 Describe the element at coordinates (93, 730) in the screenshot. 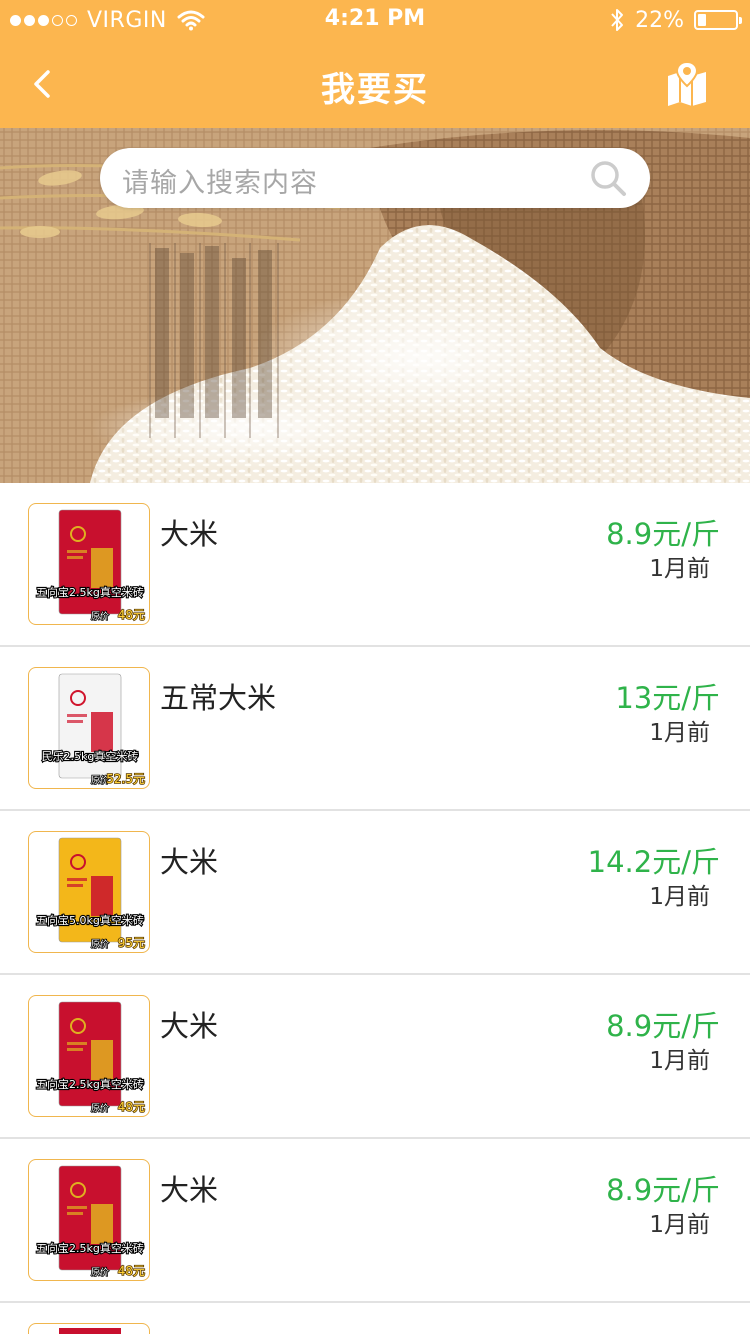

I see `rice-bag-image: 民乐2.5kg真空米砖 原价 52.5元` at that location.